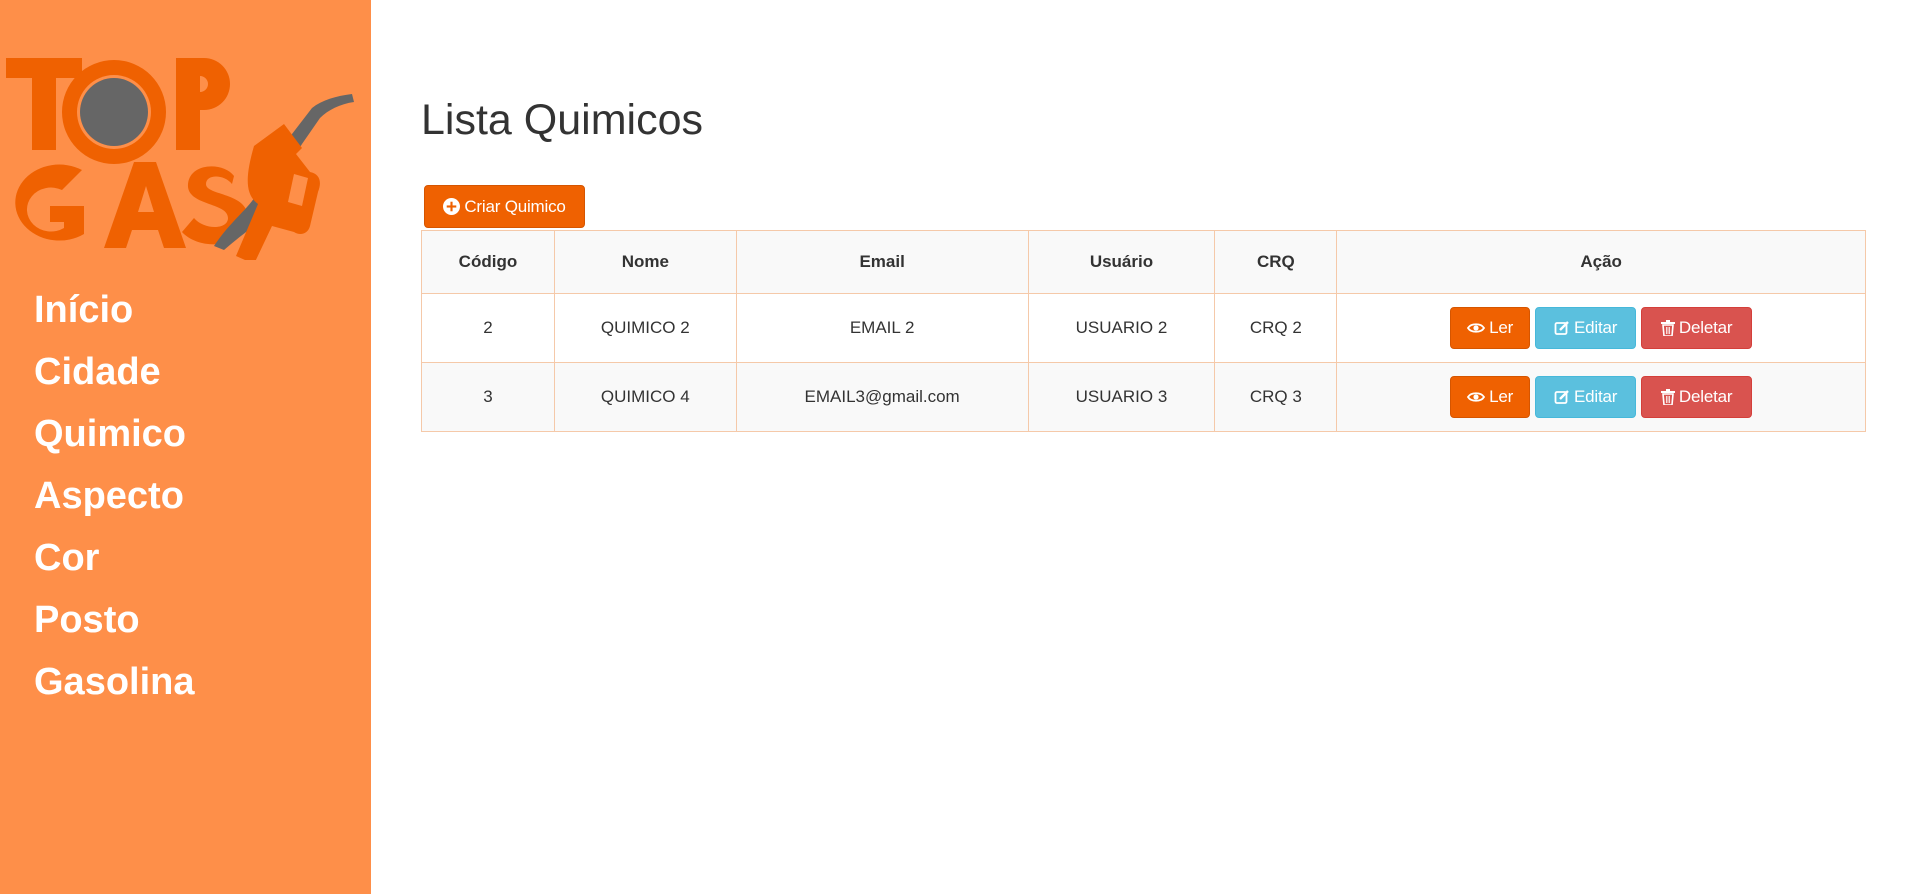 The image size is (1915, 894). Describe the element at coordinates (1276, 262) in the screenshot. I see `header-crq: CRQ` at that location.